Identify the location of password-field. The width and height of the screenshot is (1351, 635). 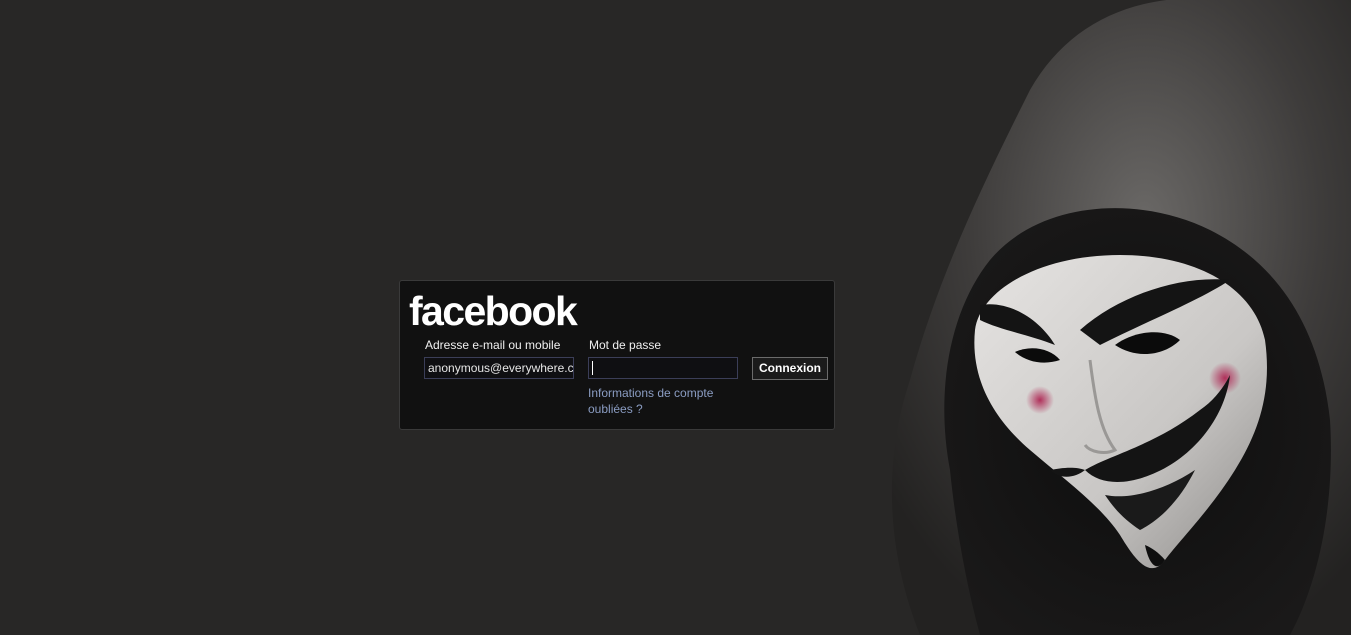
(663, 368).